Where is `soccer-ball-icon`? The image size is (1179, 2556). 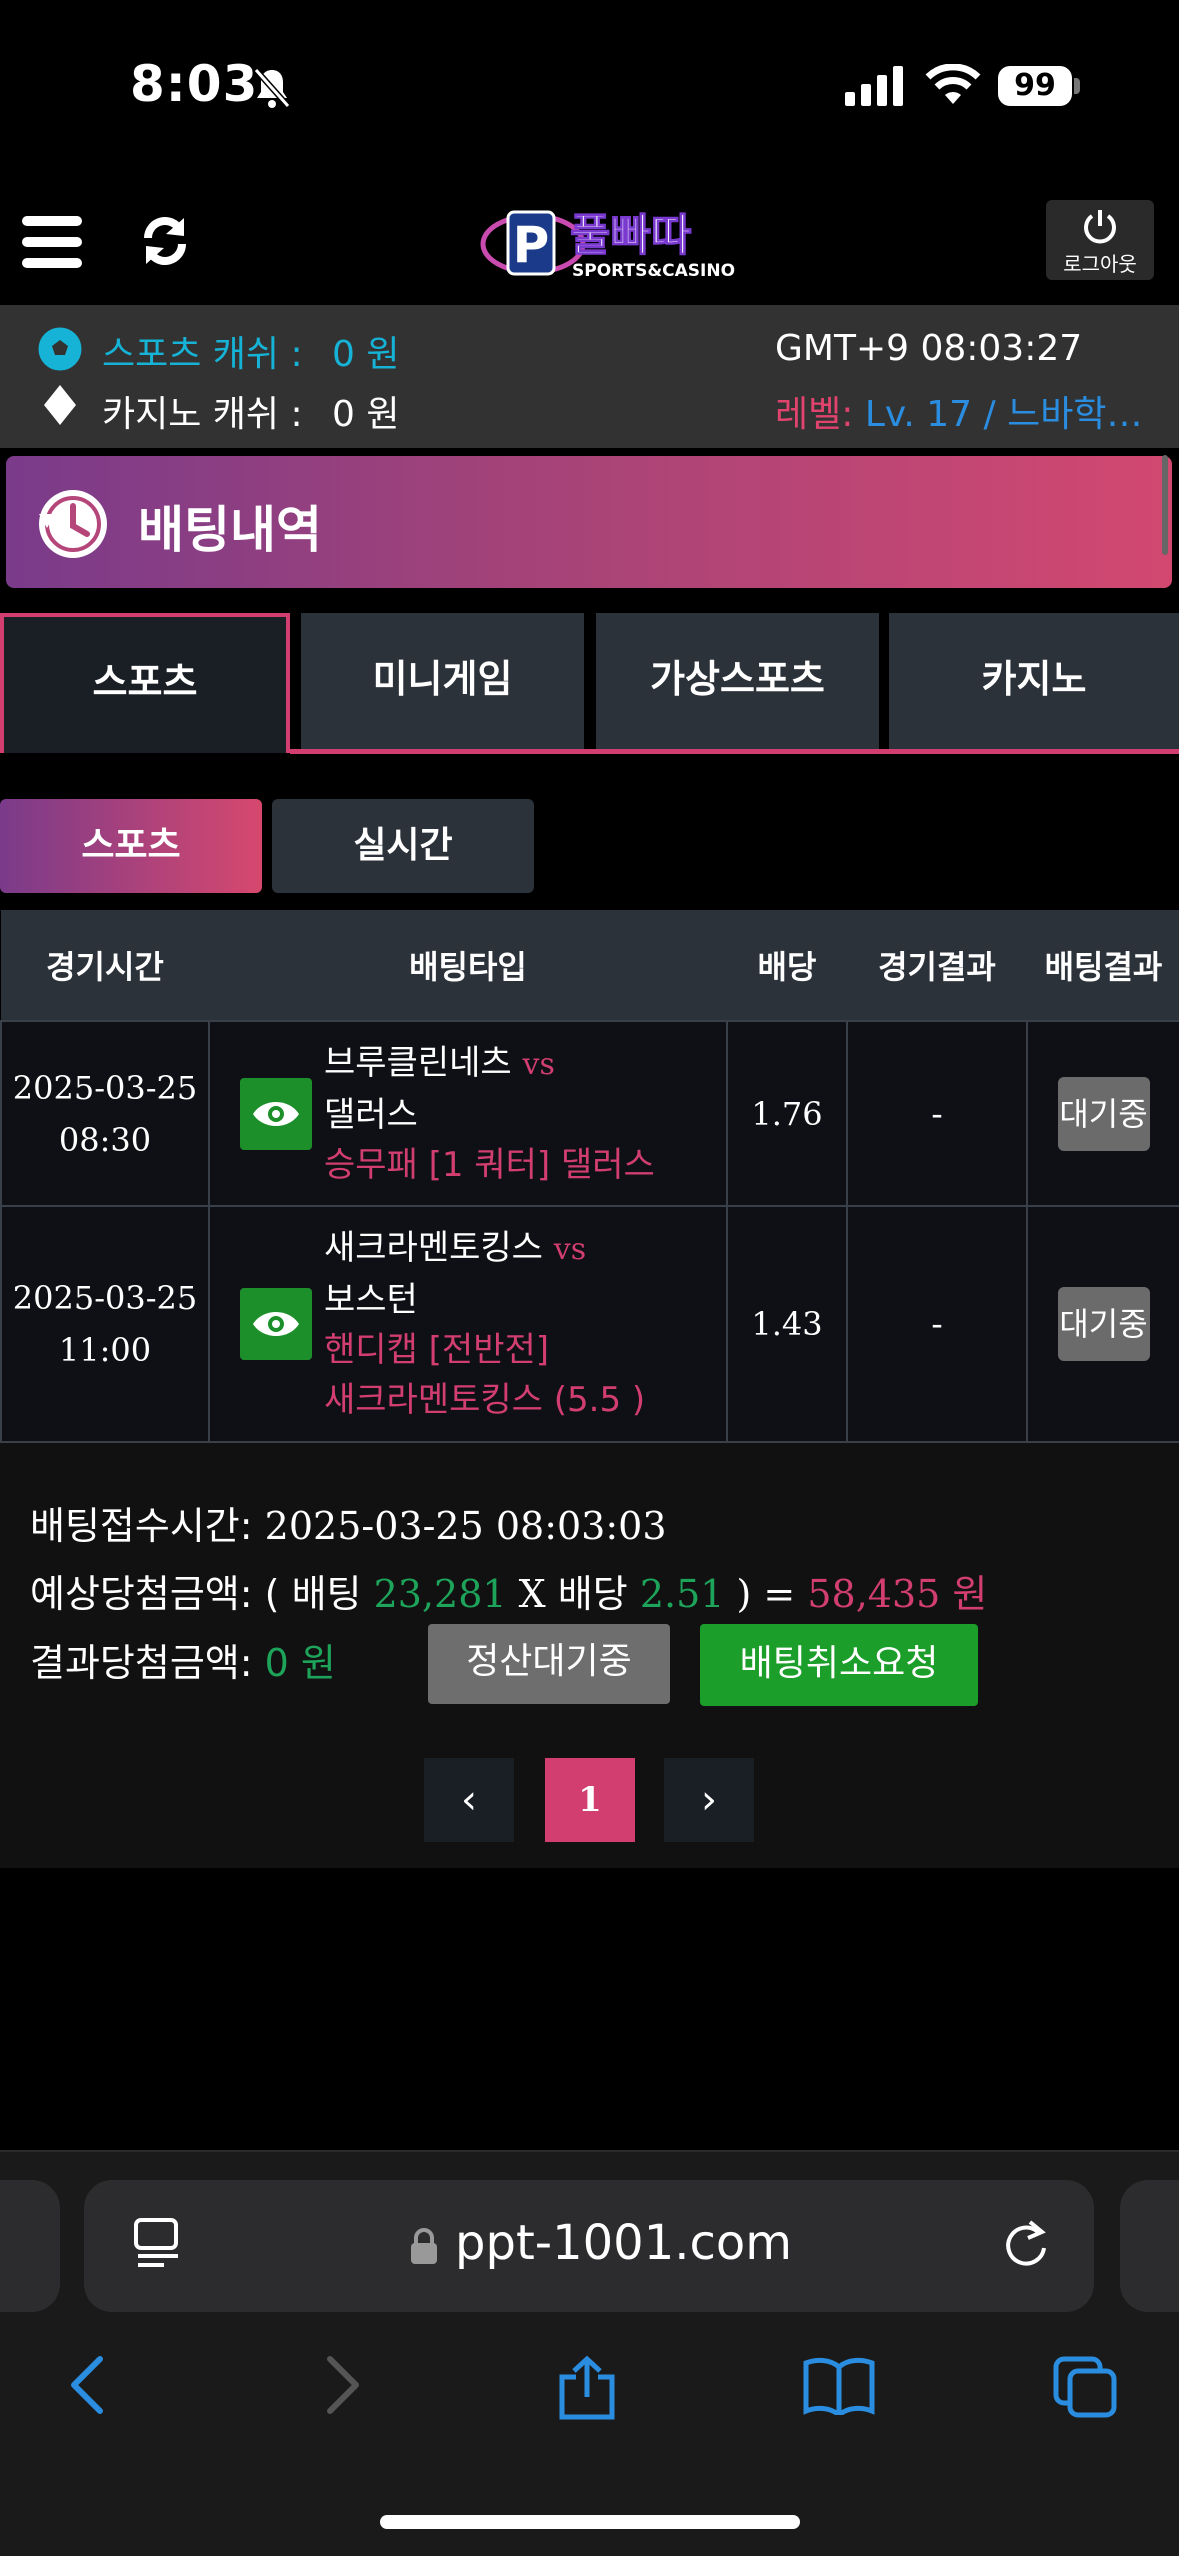 soccer-ball-icon is located at coordinates (60, 351).